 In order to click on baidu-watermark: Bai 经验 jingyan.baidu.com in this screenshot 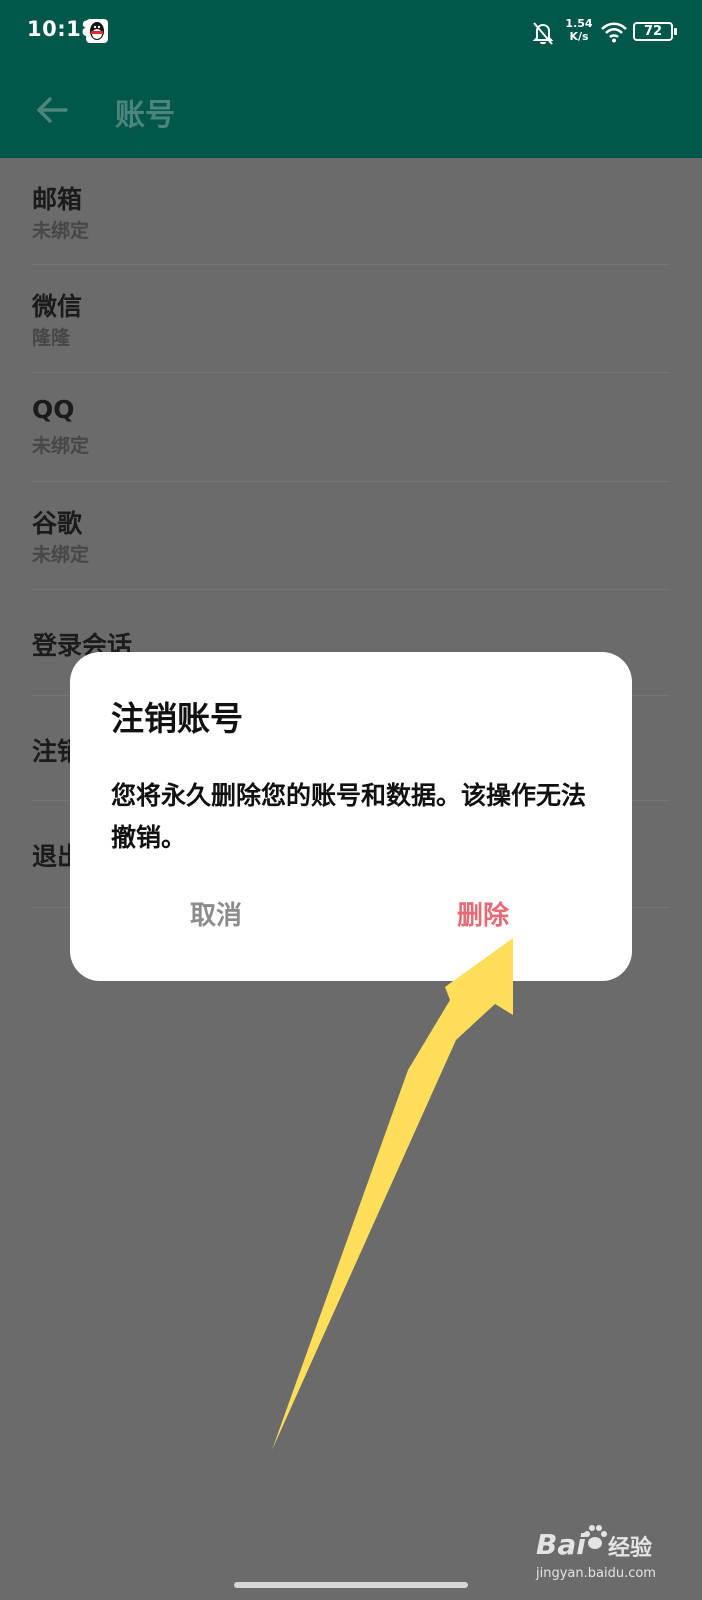, I will do `click(614, 1555)`.